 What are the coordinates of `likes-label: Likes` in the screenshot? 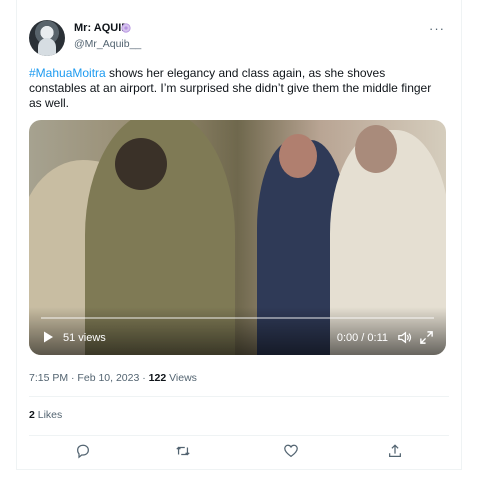 It's located at (48, 415).